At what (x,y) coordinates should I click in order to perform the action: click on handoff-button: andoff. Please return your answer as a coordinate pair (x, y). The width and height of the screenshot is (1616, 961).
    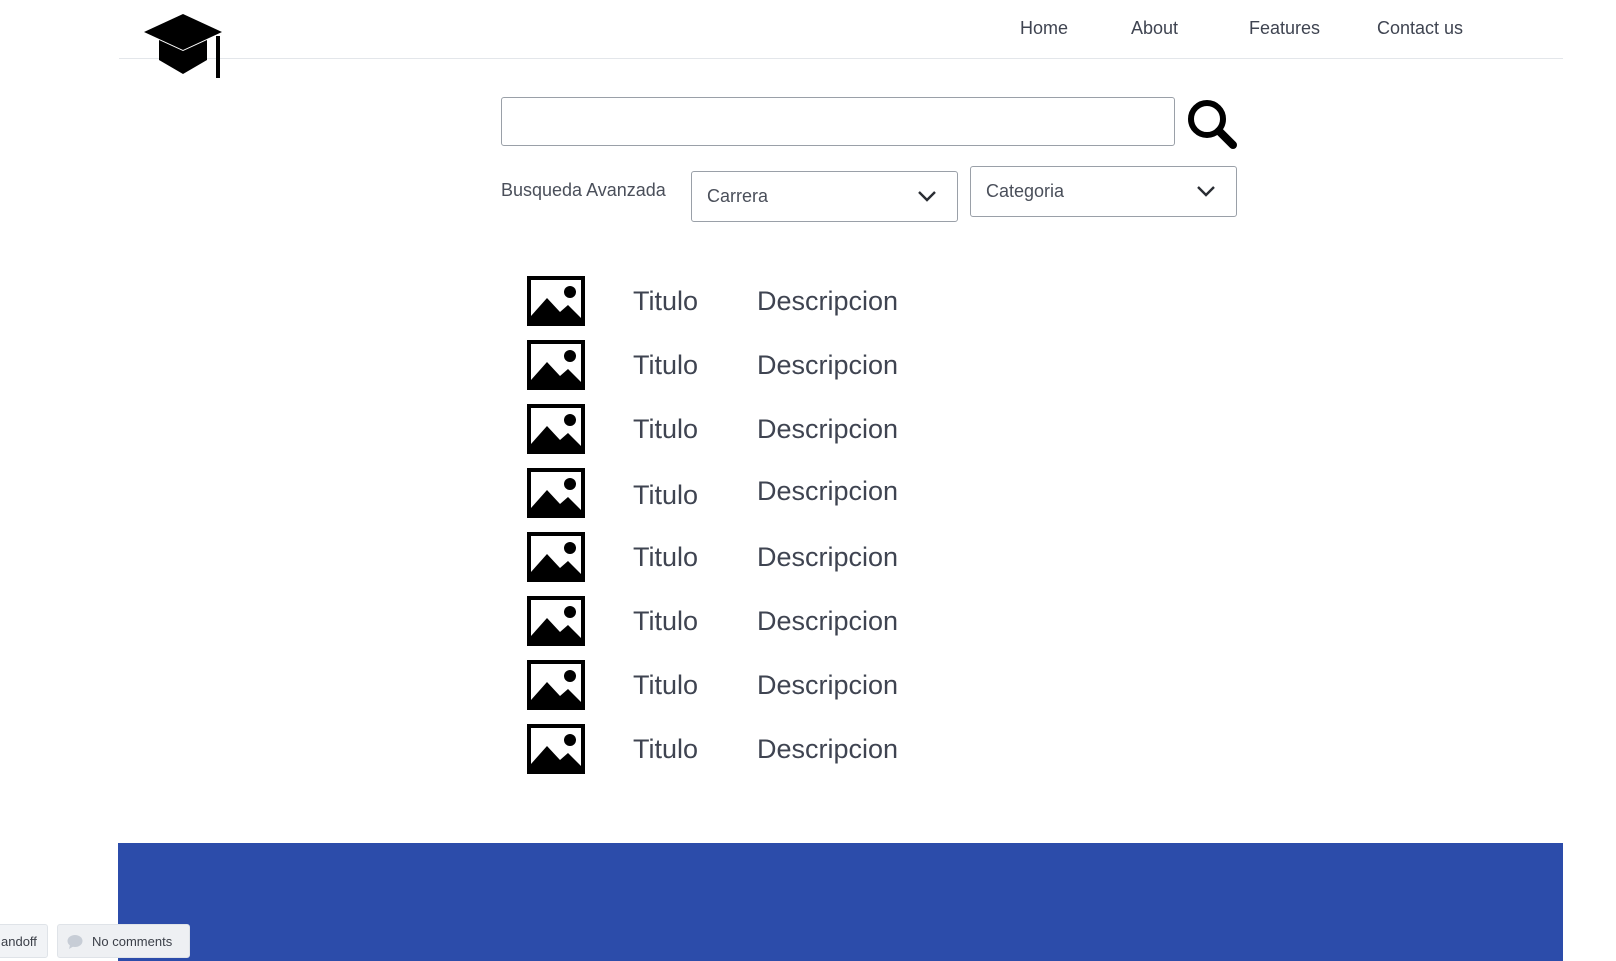
    Looking at the image, I should click on (24, 941).